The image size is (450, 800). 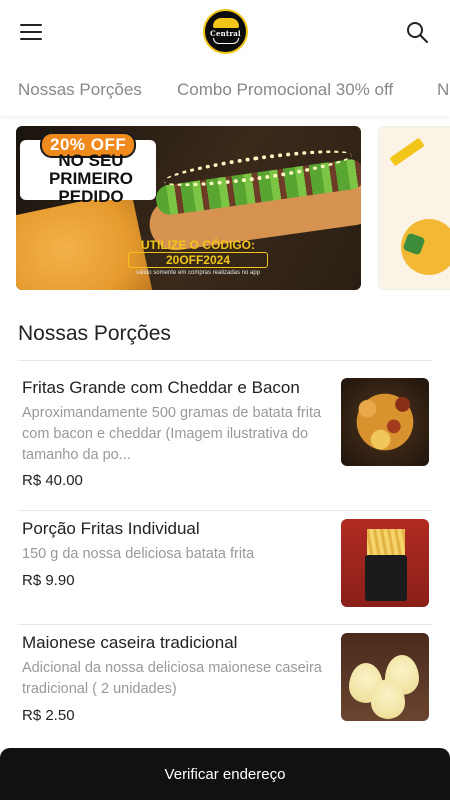 I want to click on app-header: Central, so click(x=225, y=33).